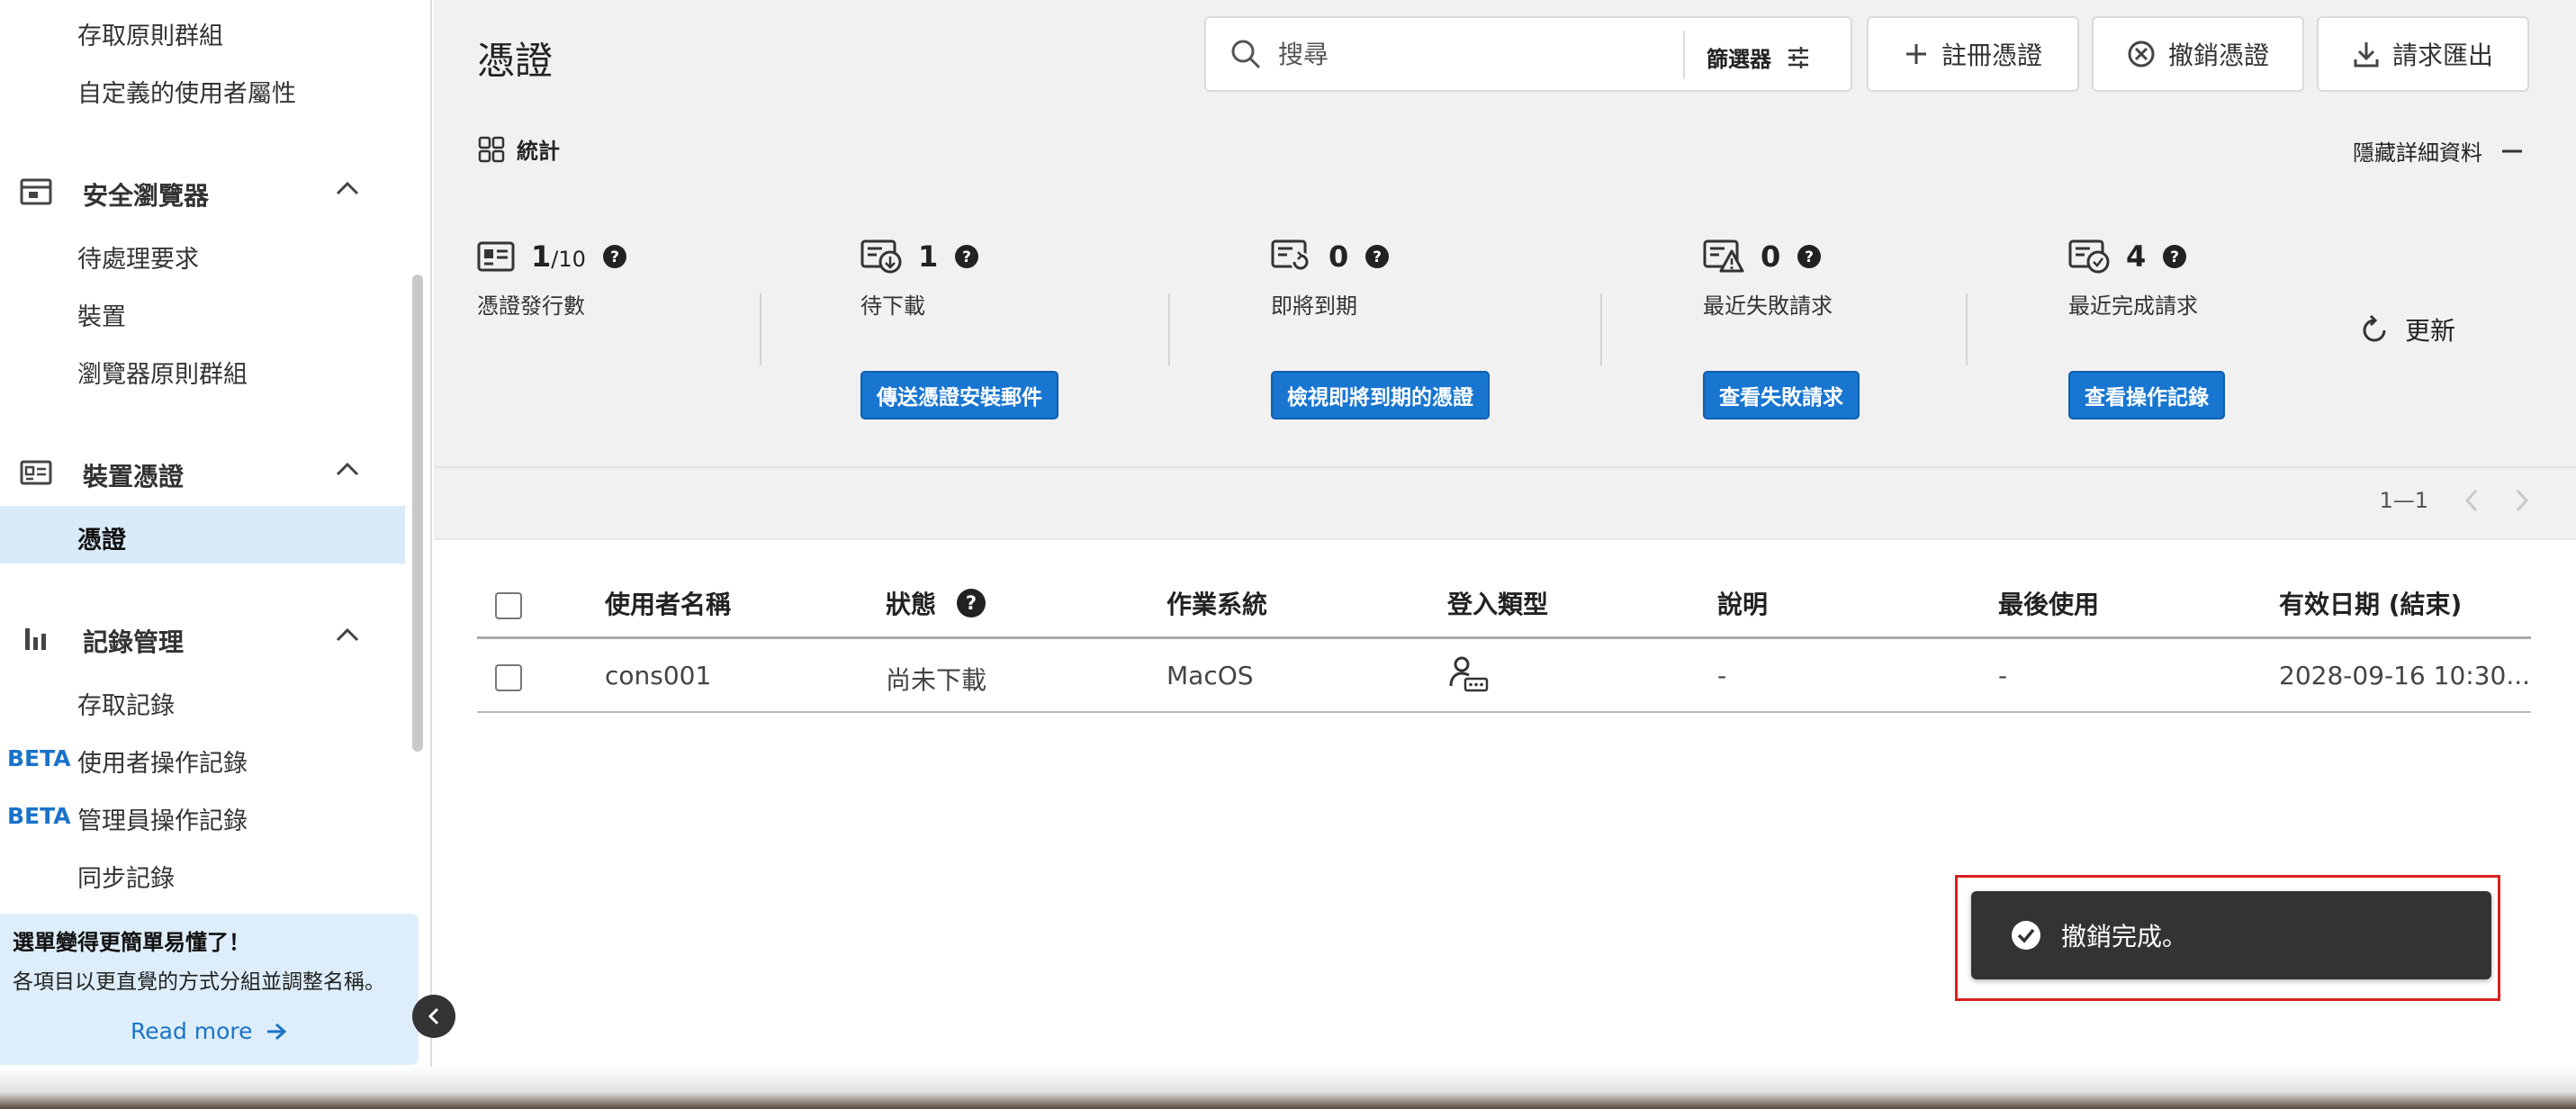 Image resolution: width=2576 pixels, height=1109 pixels. I want to click on download-icon, so click(2366, 54).